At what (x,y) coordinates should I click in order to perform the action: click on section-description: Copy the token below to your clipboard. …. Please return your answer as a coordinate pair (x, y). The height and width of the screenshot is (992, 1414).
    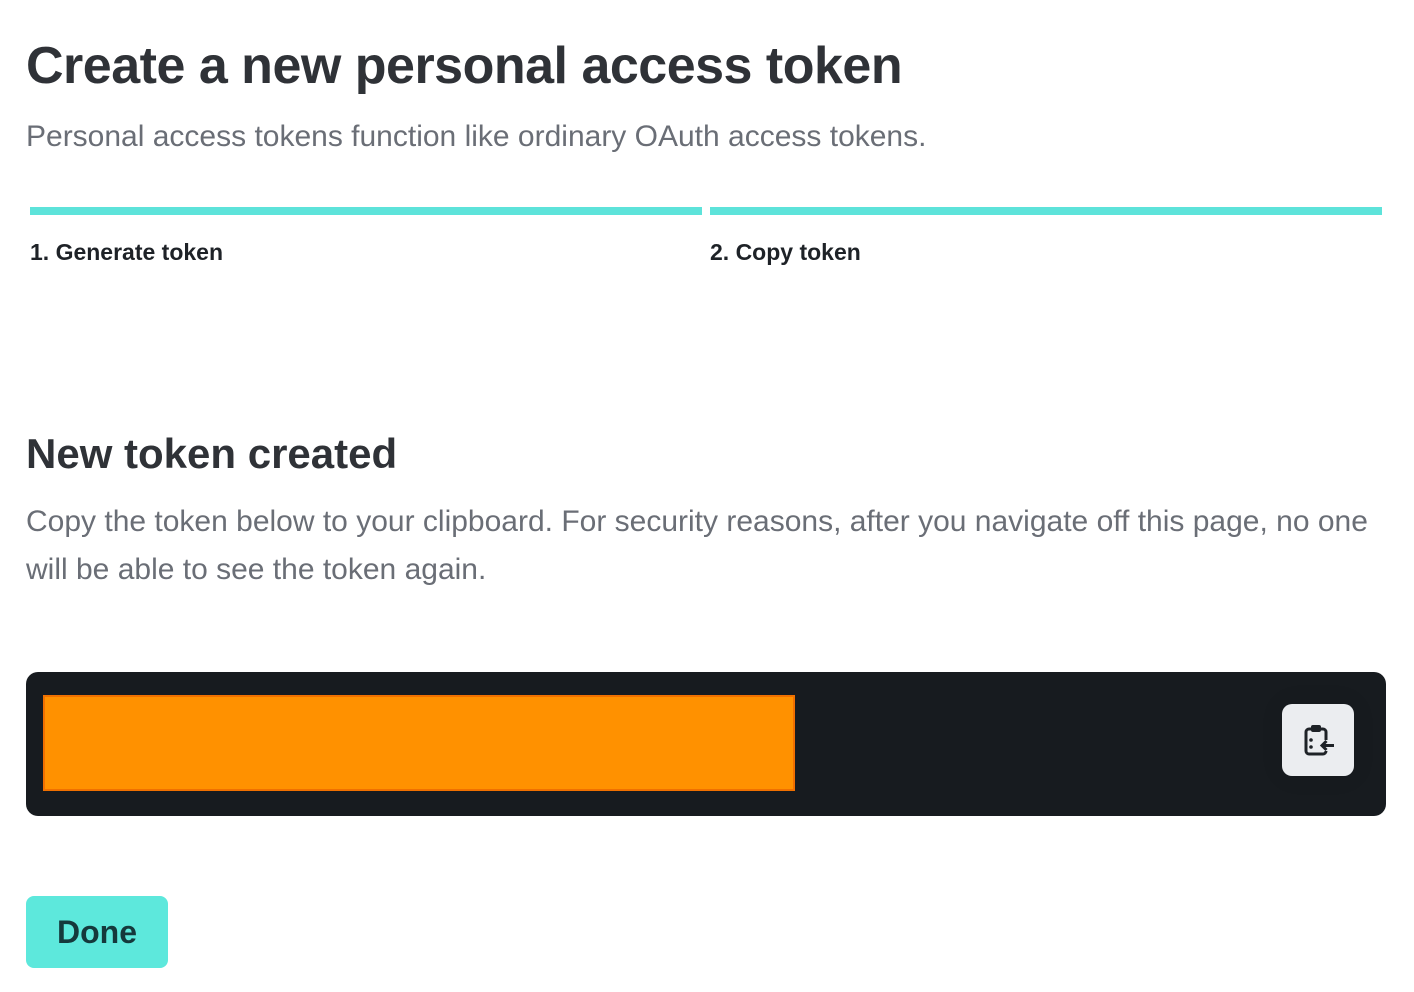
    Looking at the image, I should click on (697, 545).